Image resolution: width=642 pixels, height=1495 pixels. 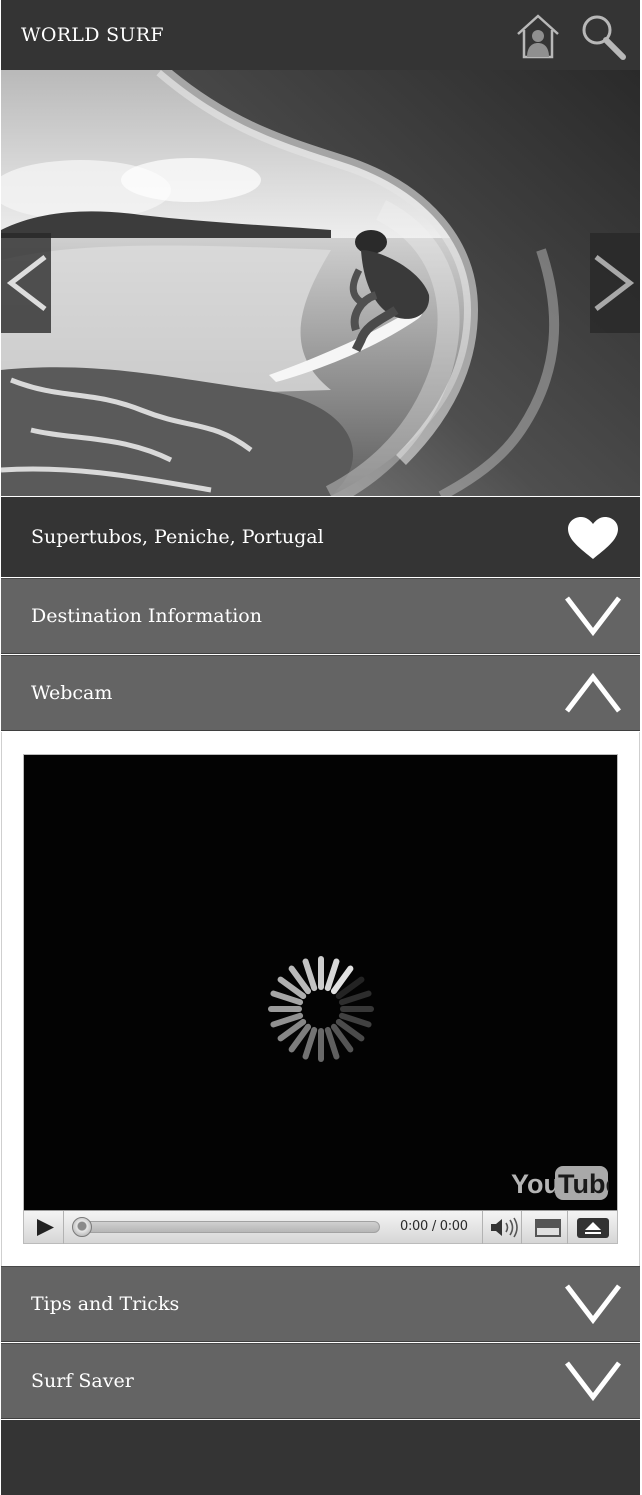 What do you see at coordinates (82, 1381) in the screenshot?
I see `section-label: Surf Saver` at bounding box center [82, 1381].